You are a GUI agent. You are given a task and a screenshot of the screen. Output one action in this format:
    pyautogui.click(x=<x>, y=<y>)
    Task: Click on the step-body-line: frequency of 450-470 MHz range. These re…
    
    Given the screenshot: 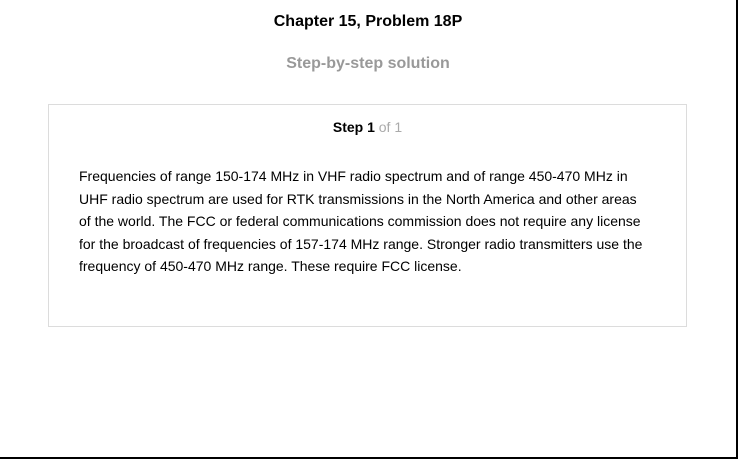 What is the action you would take?
    pyautogui.click(x=270, y=266)
    